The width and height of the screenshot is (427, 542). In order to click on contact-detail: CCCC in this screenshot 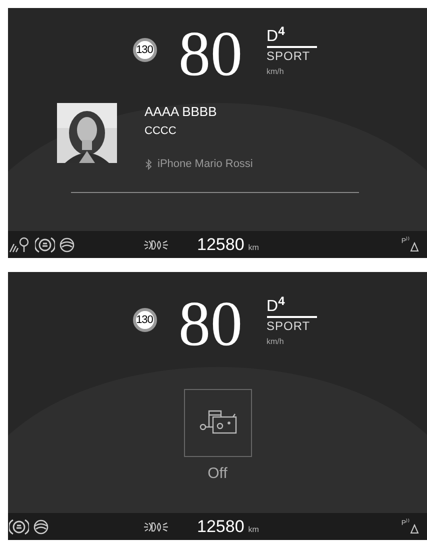, I will do `click(161, 131)`.